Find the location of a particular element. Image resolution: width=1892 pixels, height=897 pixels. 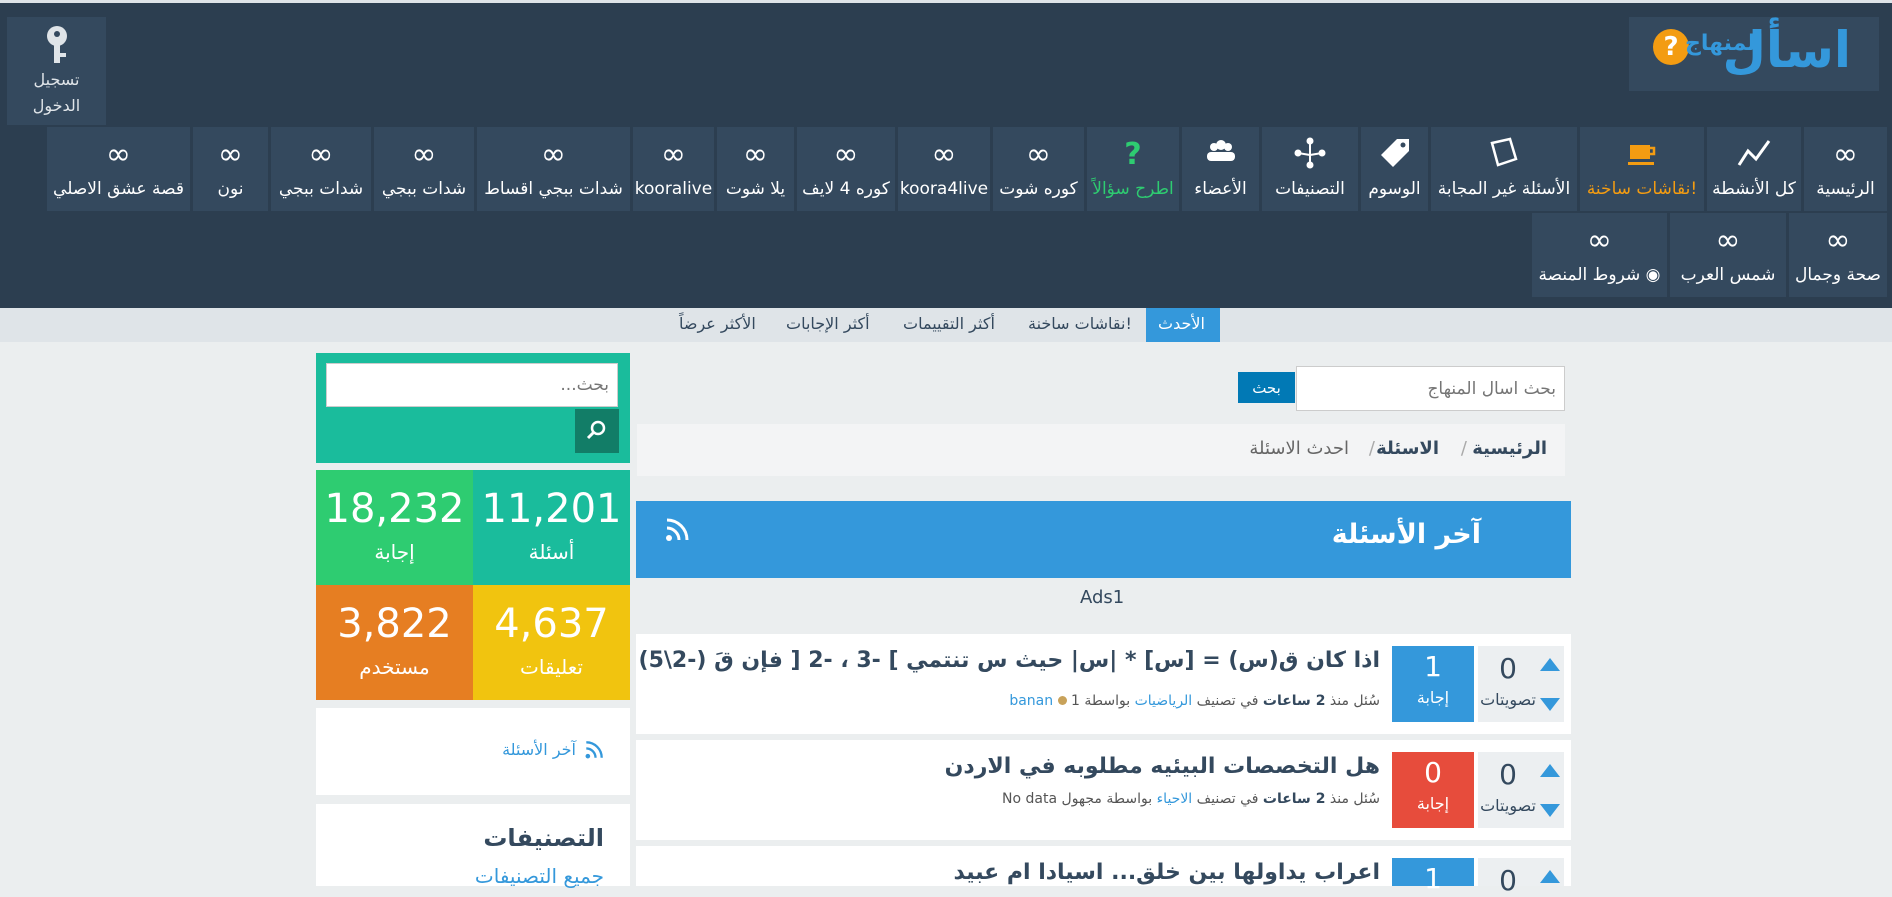

nav-item-categories: التصنيفات is located at coordinates (1310, 169).